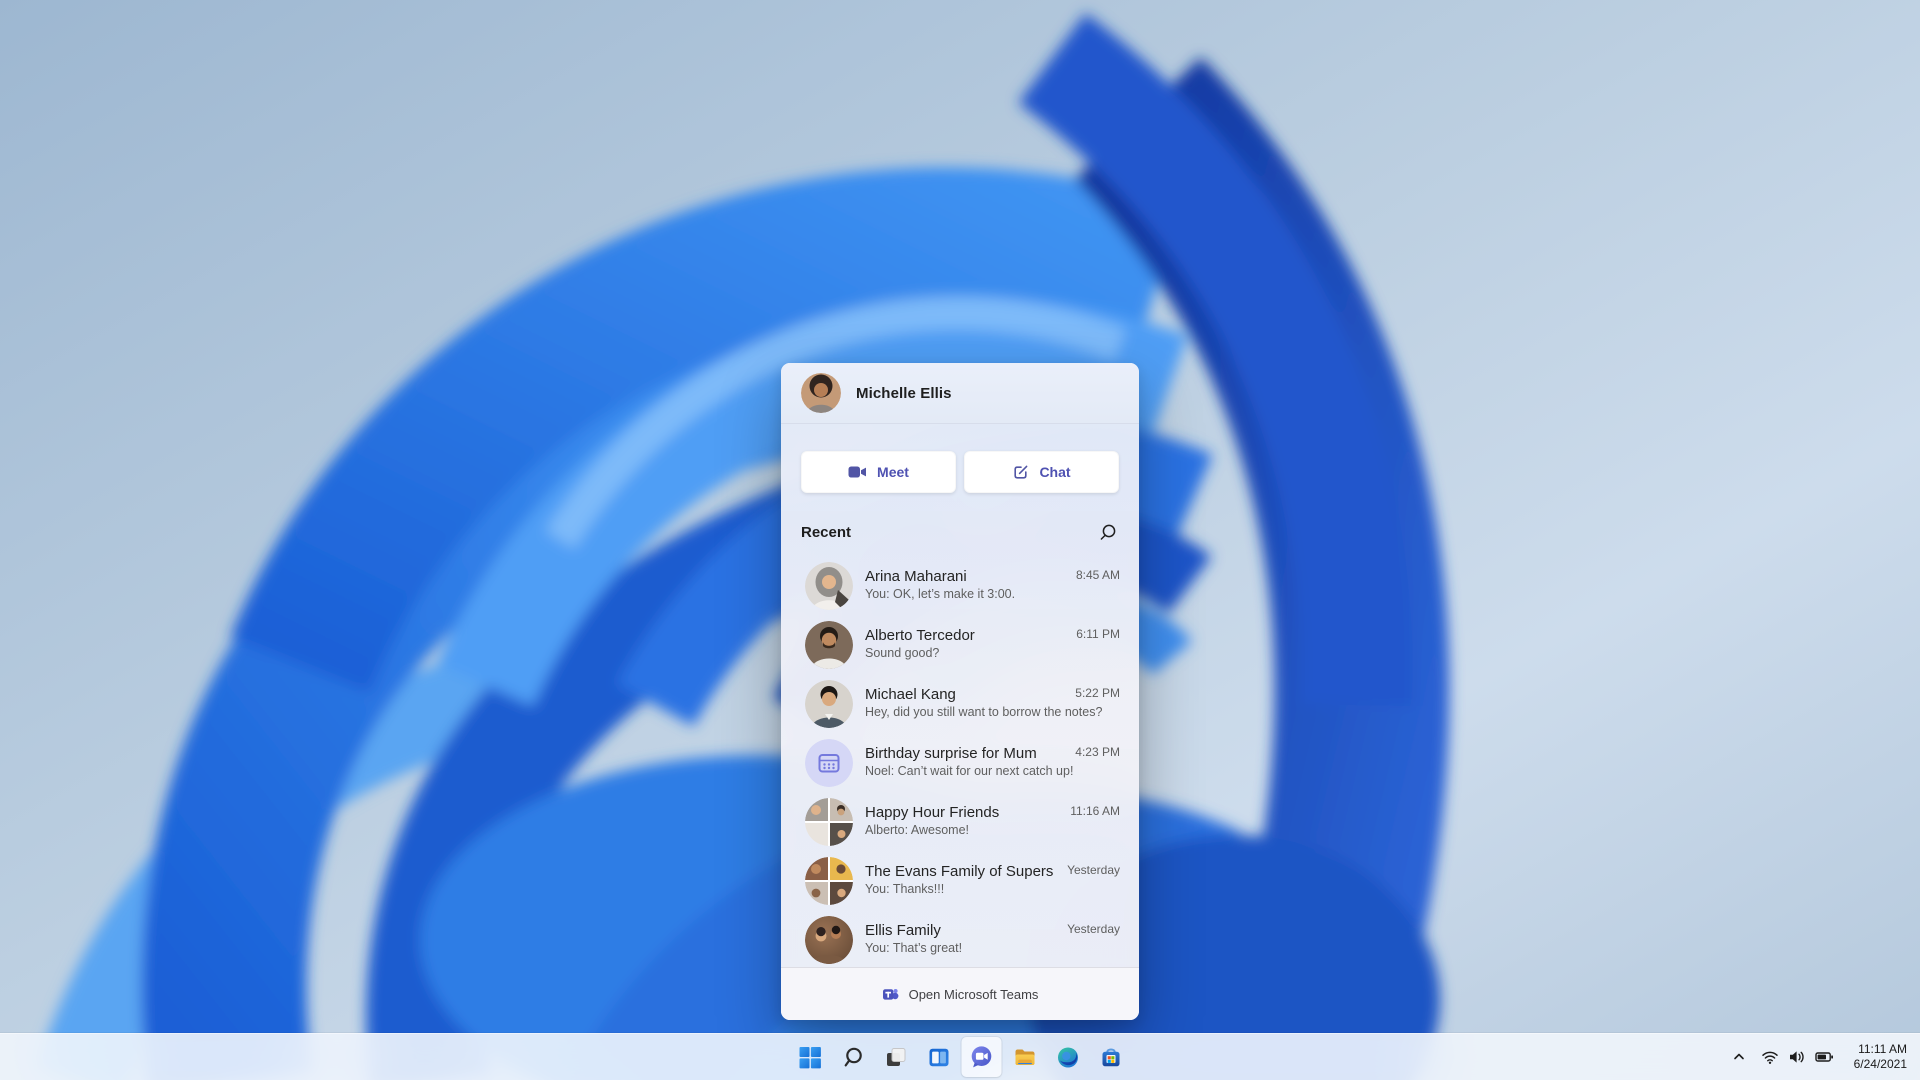 This screenshot has height=1080, width=1920. I want to click on taskbar: 11:11 AM 6/24/2021, so click(960, 1056).